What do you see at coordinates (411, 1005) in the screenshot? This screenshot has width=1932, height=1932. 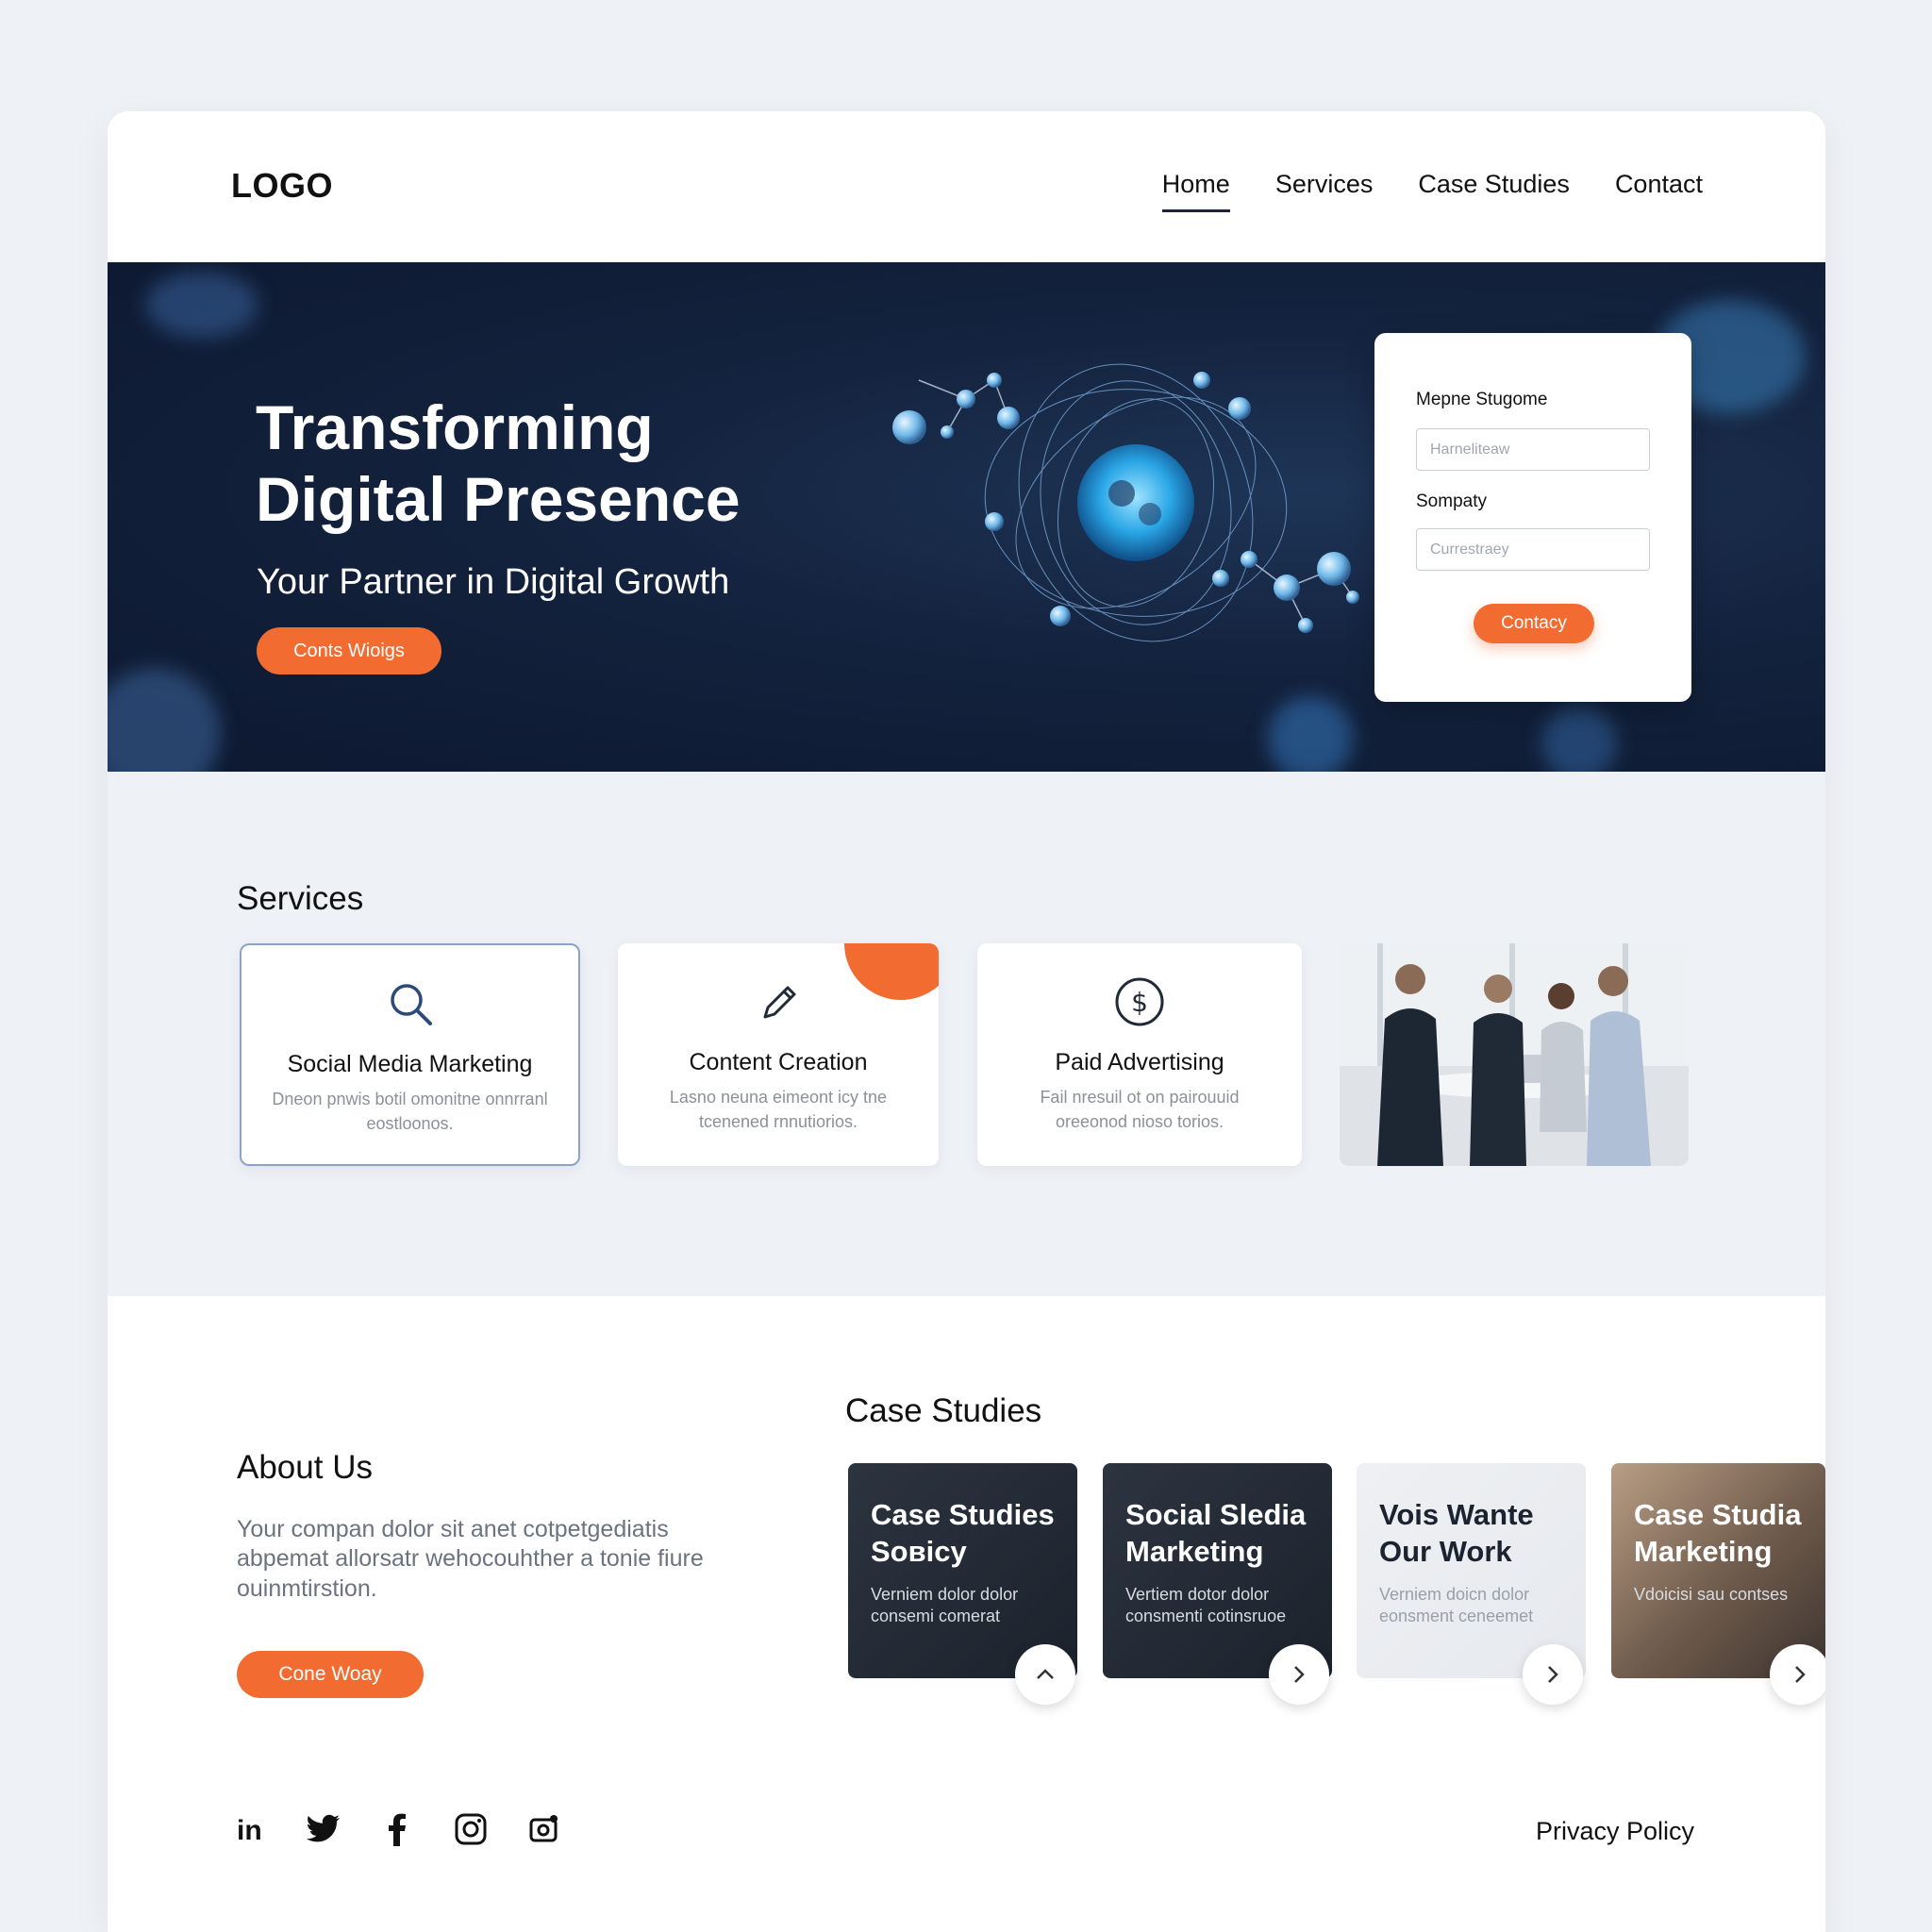 I see `search-icon` at bounding box center [411, 1005].